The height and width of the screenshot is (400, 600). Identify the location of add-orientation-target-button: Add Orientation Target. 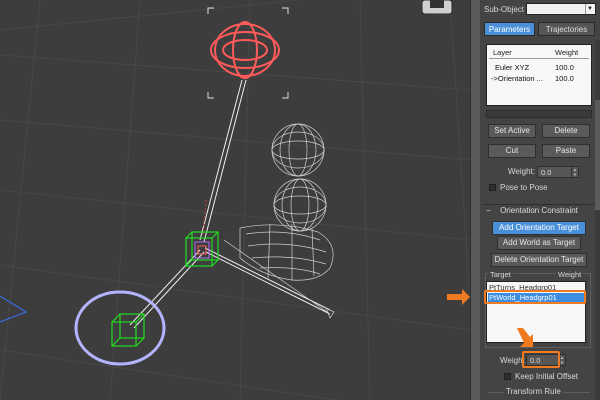
(539, 228).